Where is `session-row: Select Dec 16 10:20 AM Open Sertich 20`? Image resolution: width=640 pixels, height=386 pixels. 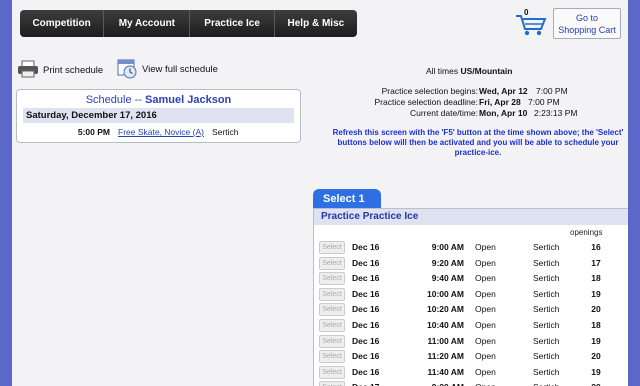 session-row: Select Dec 16 10:20 AM Open Sertich 20 is located at coordinates (471, 310).